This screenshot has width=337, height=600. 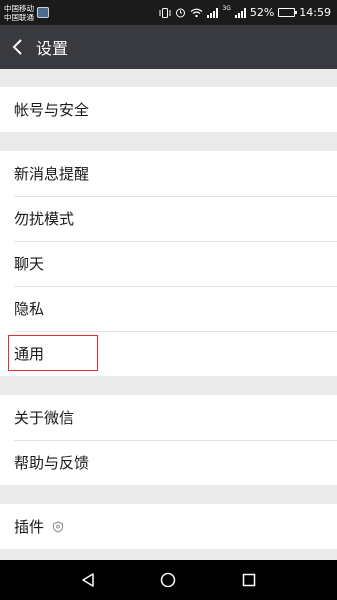 I want to click on clock-time: 14:59, so click(x=315, y=12).